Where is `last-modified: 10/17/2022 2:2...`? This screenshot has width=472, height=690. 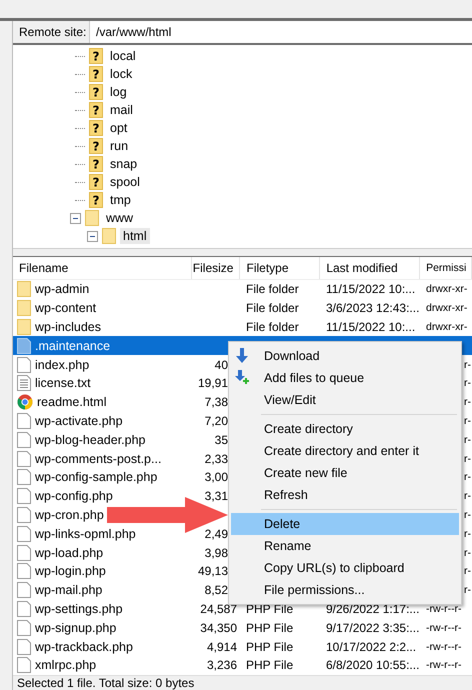
last-modified: 10/17/2022 2:2... is located at coordinates (371, 647).